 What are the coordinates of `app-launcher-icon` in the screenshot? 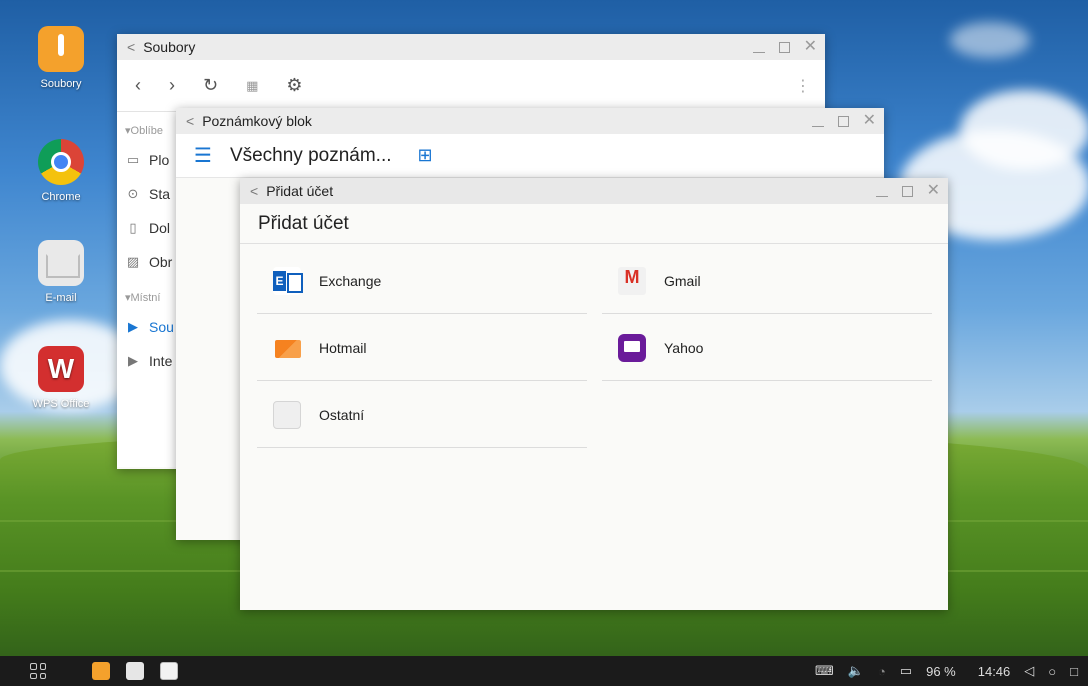 It's located at (38, 671).